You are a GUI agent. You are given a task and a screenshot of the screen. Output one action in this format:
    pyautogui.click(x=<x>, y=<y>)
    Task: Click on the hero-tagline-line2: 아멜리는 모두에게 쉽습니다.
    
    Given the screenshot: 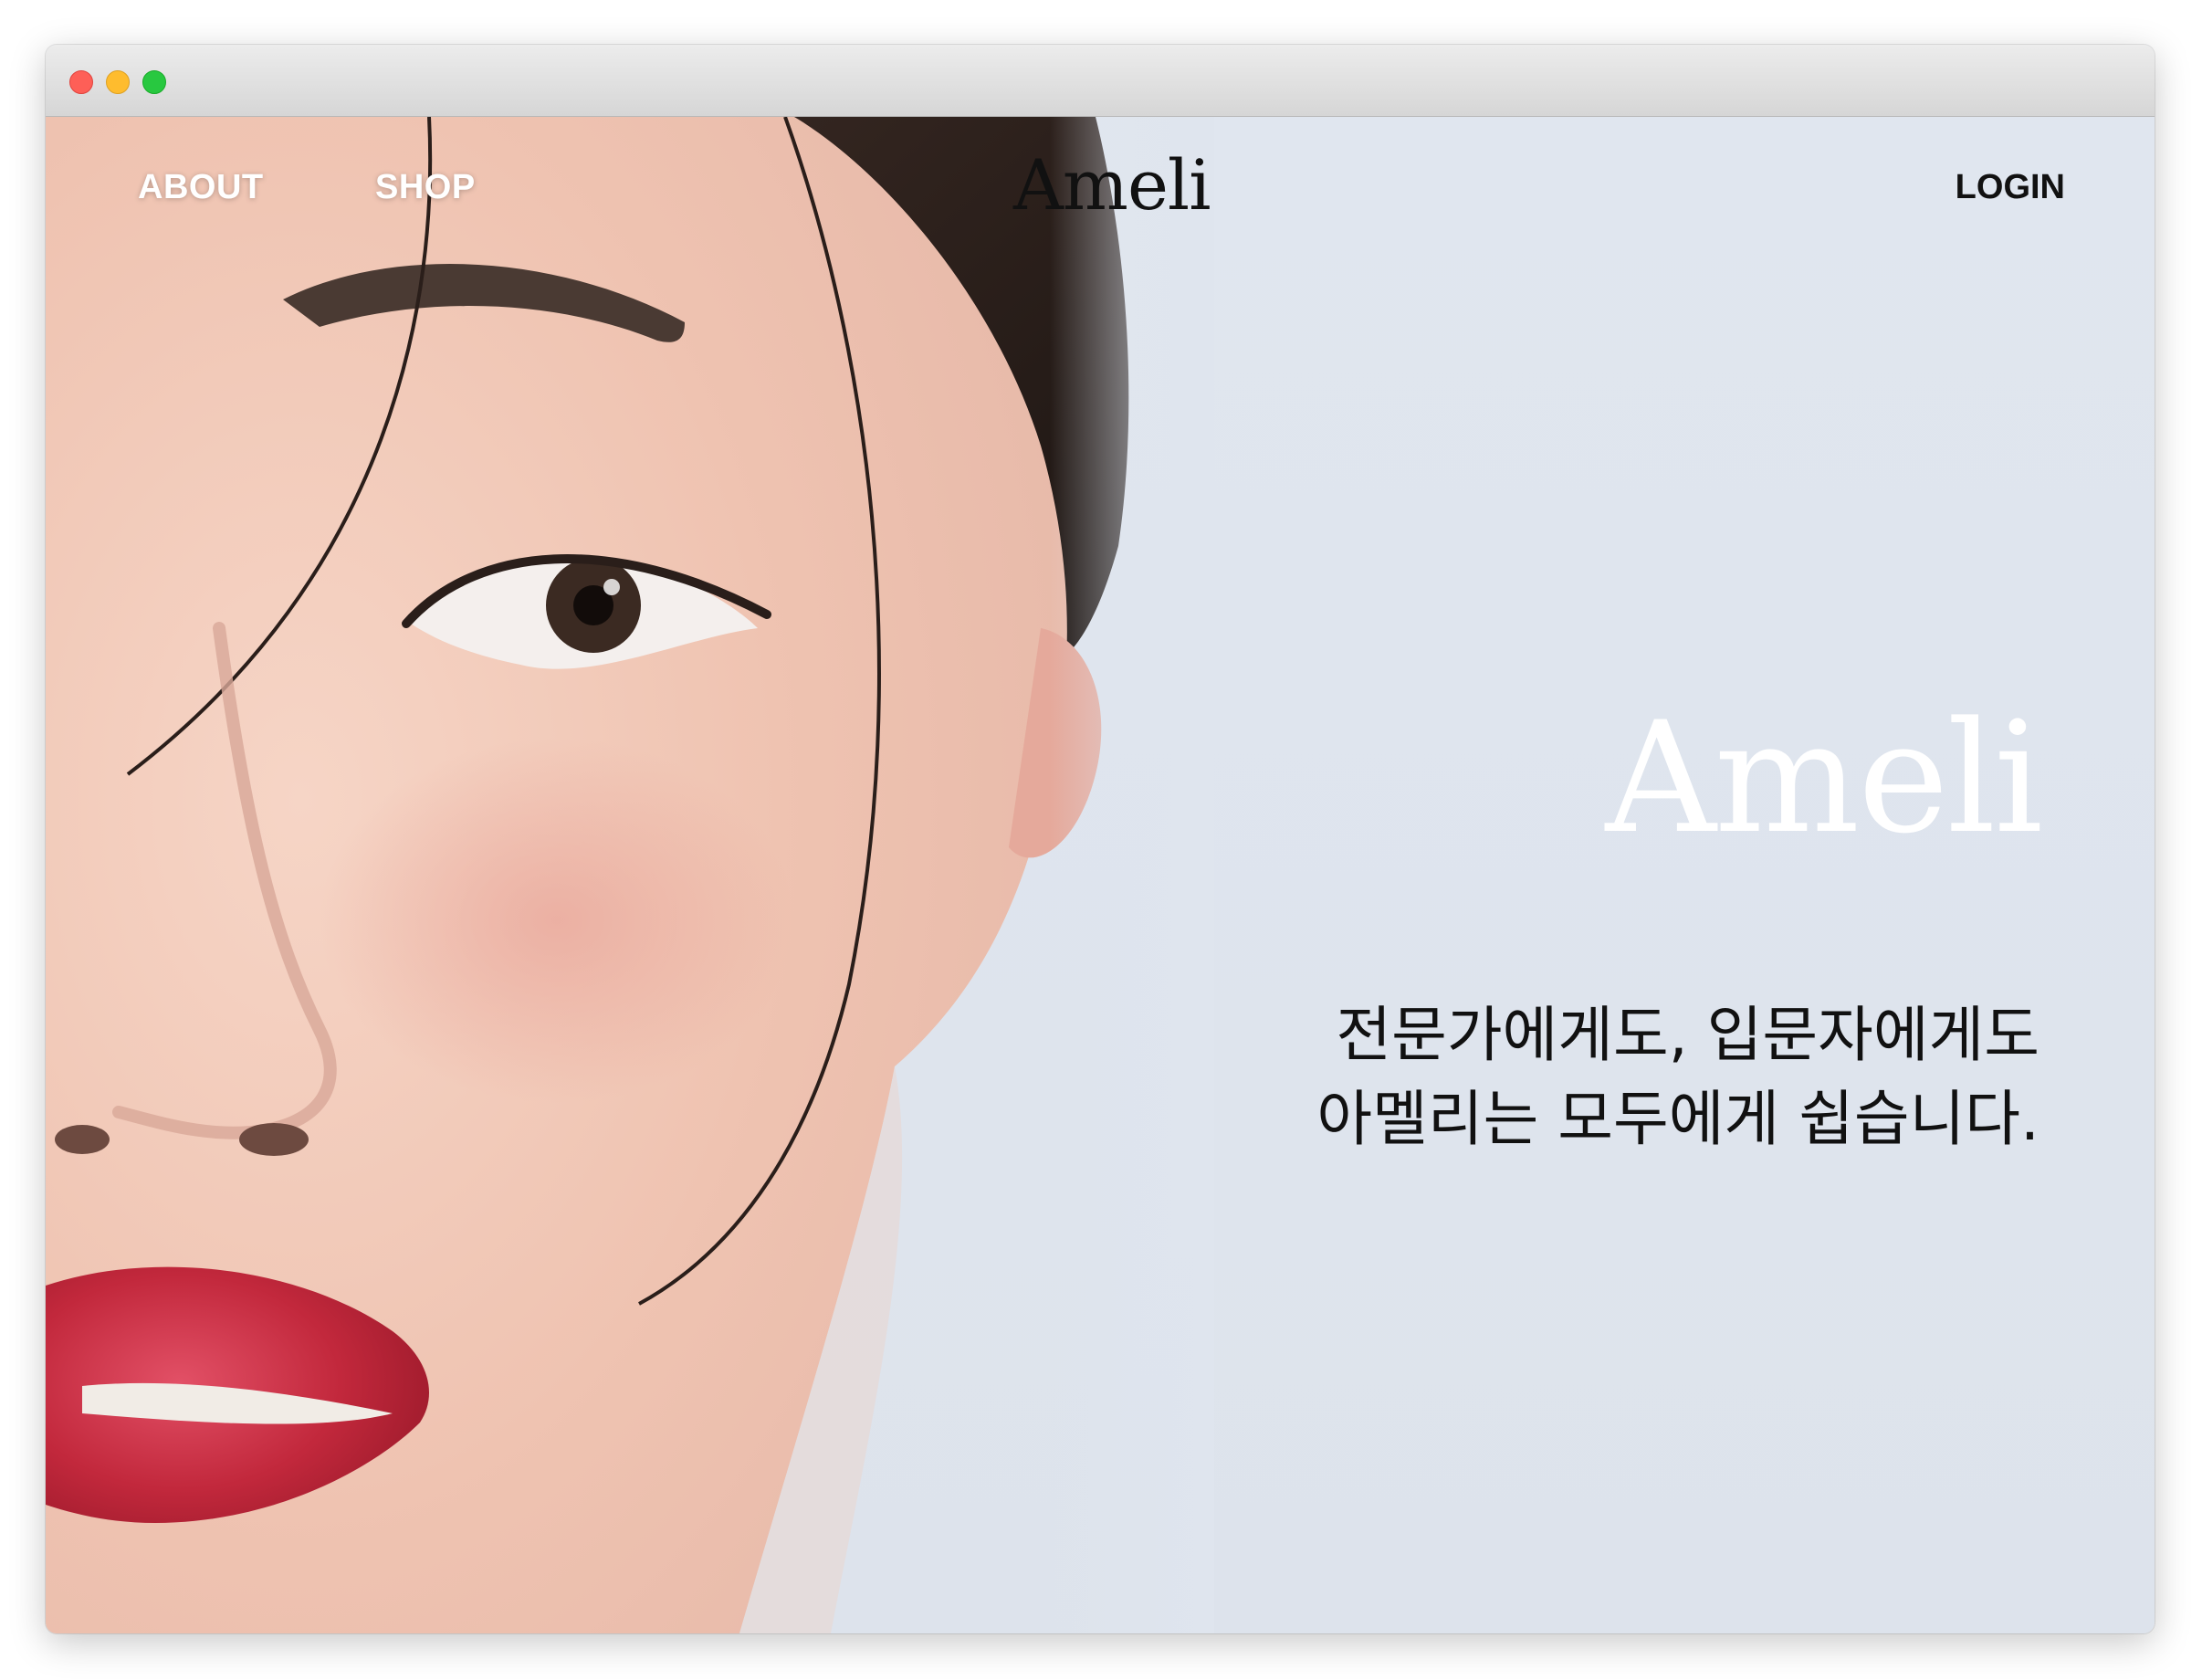 What is the action you would take?
    pyautogui.click(x=1677, y=1119)
    